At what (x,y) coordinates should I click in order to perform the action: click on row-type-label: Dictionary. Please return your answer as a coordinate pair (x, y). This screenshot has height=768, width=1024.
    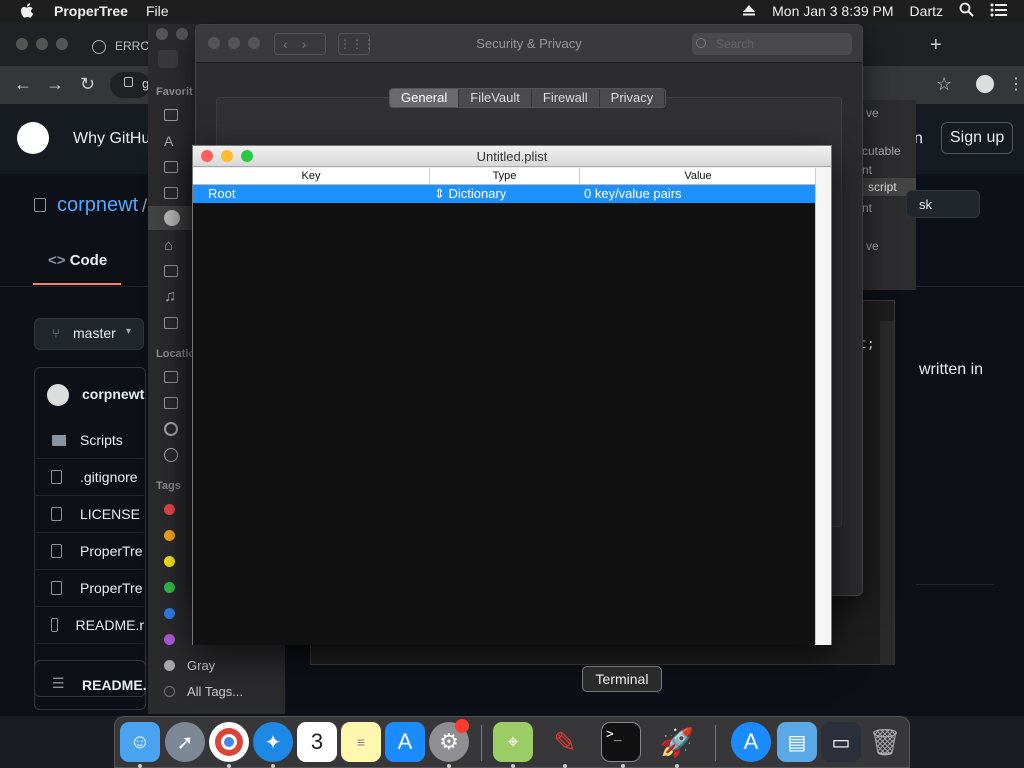
    Looking at the image, I should click on (477, 193).